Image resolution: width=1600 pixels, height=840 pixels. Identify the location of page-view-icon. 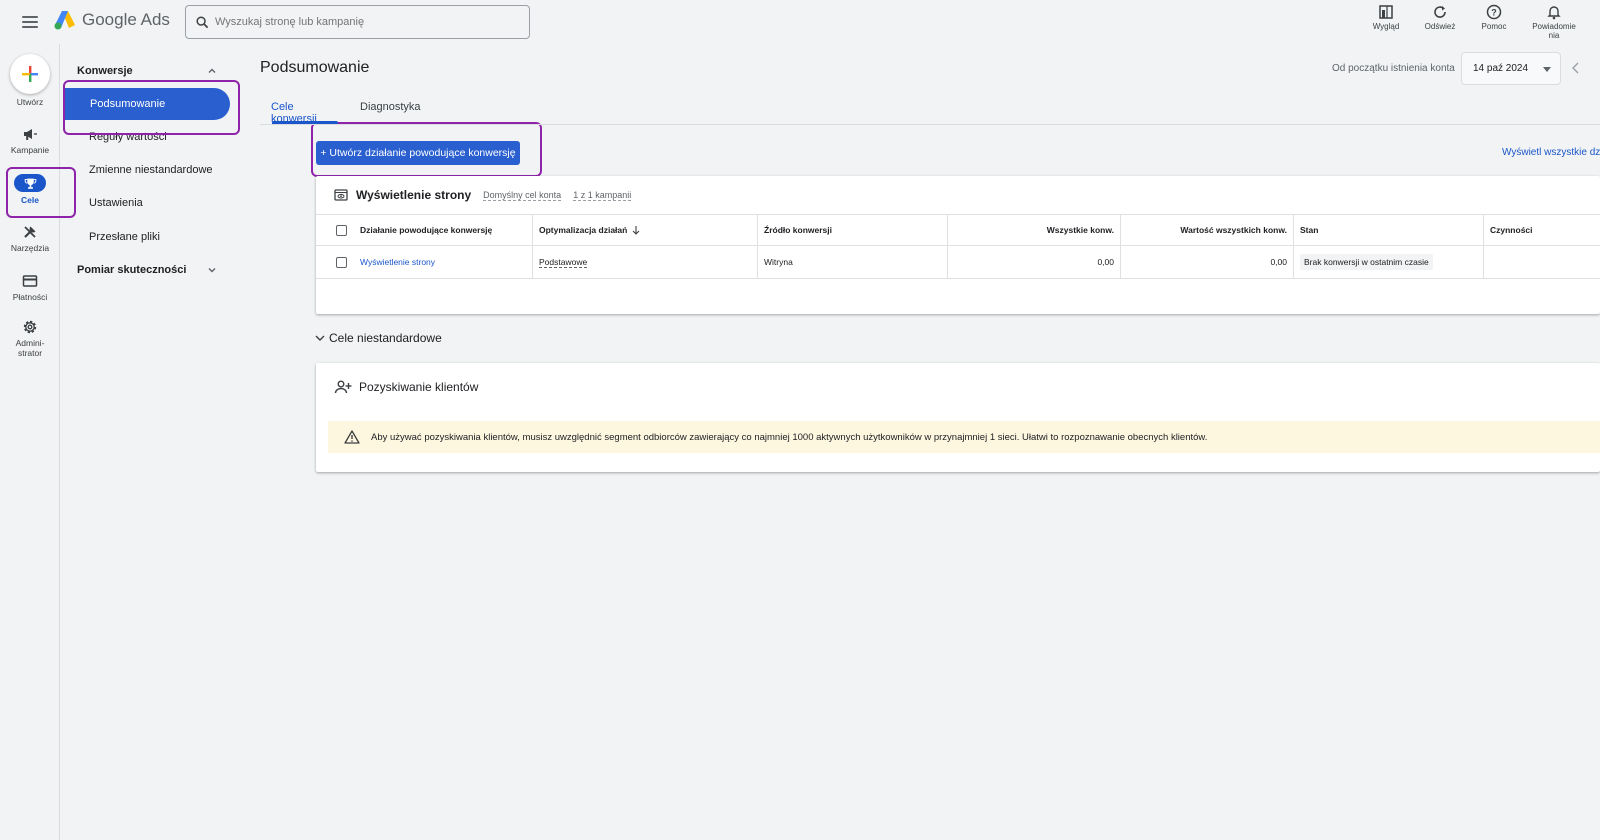
(341, 195).